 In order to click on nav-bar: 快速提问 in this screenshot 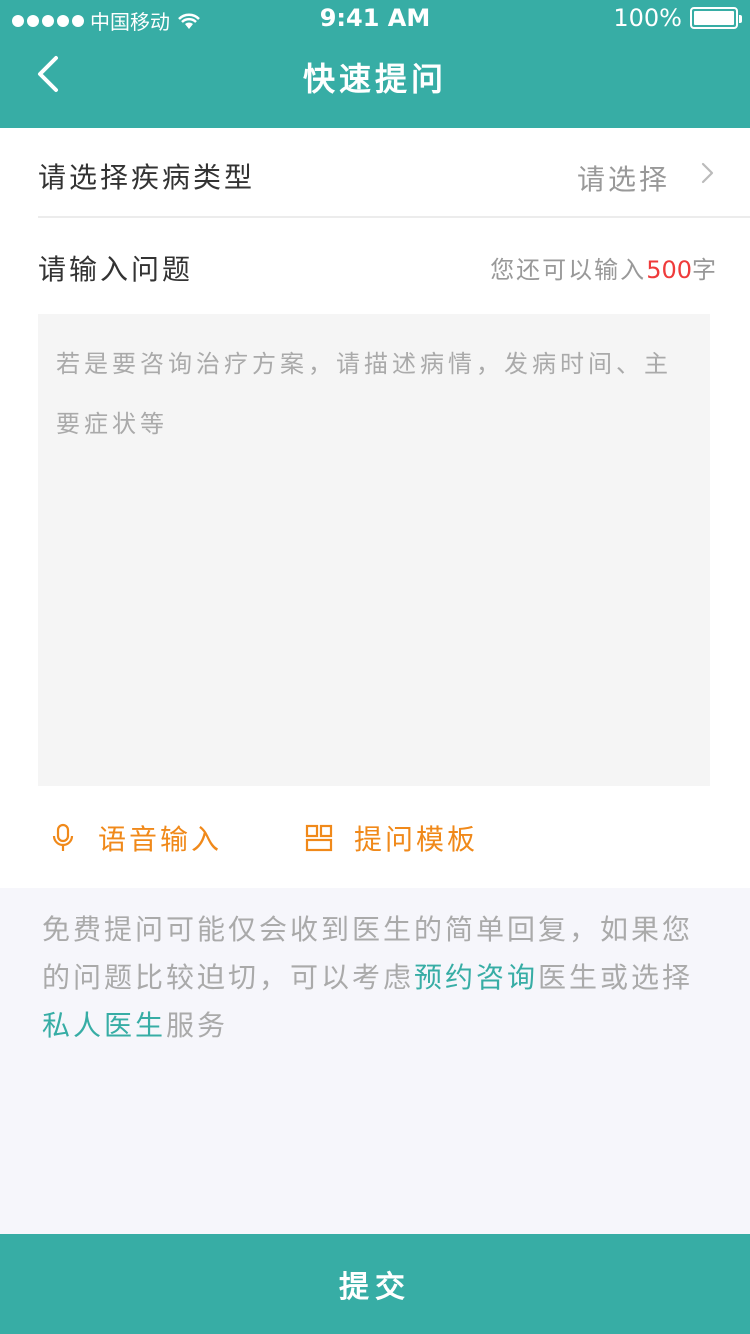, I will do `click(375, 84)`.